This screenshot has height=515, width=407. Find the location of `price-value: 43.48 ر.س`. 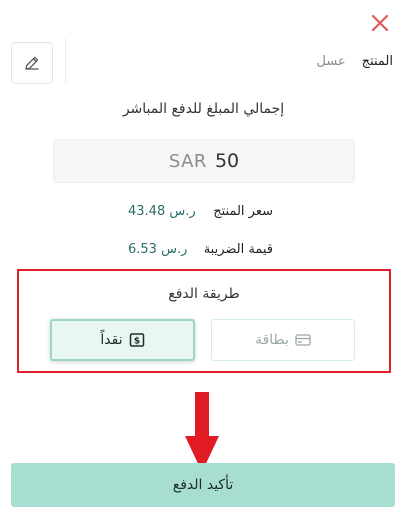

price-value: 43.48 ر.س is located at coordinates (162, 211).